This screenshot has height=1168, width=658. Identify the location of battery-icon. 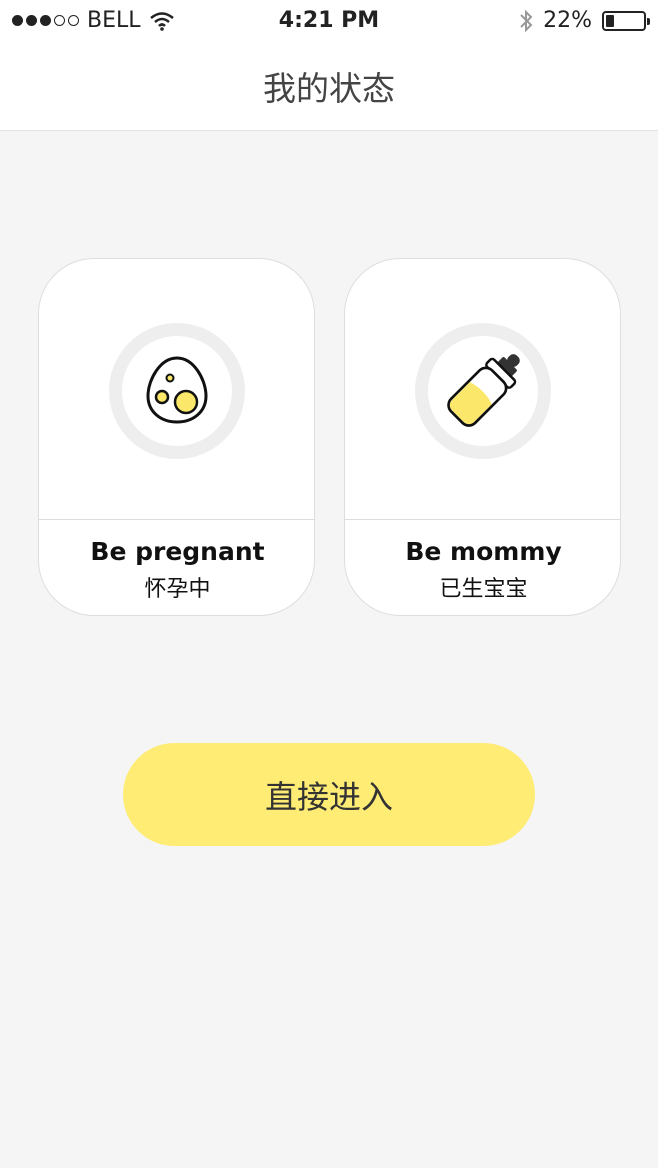
(626, 20).